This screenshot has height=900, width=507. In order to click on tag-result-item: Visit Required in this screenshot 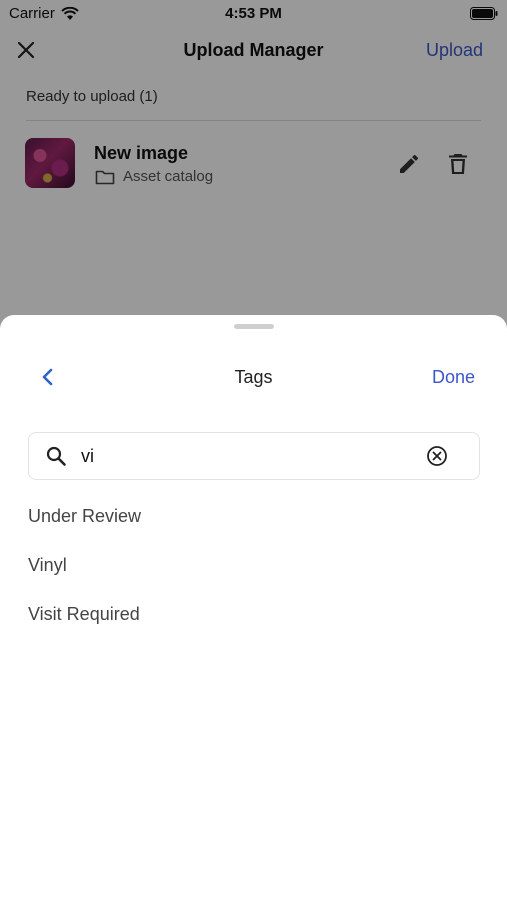, I will do `click(254, 622)`.